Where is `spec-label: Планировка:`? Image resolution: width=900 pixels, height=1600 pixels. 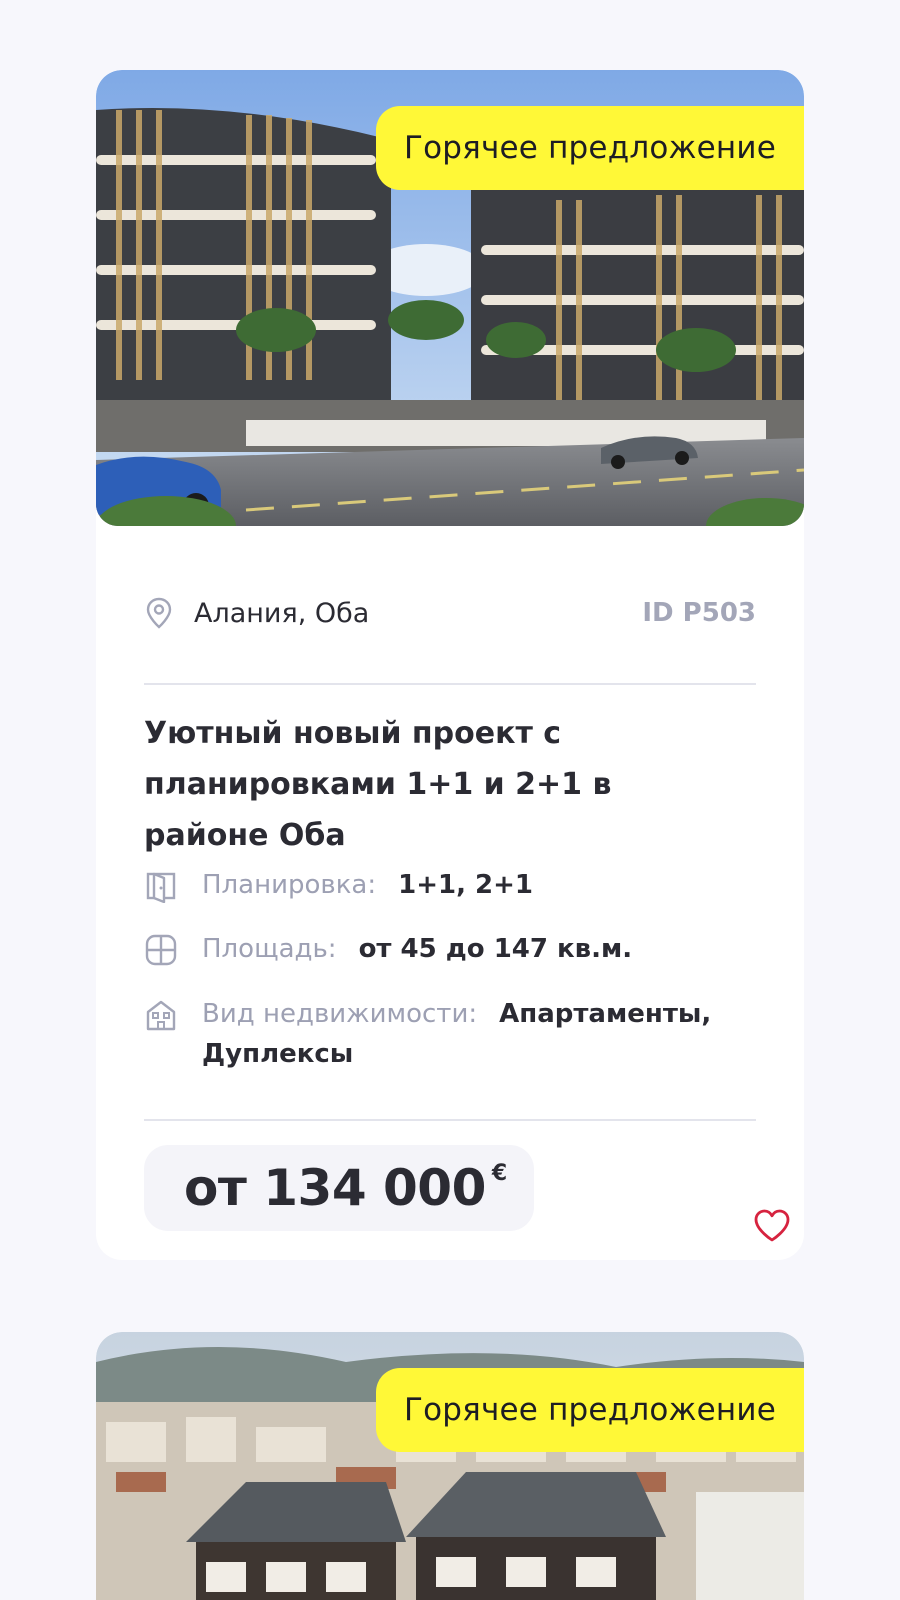
spec-label: Планировка: is located at coordinates (289, 885).